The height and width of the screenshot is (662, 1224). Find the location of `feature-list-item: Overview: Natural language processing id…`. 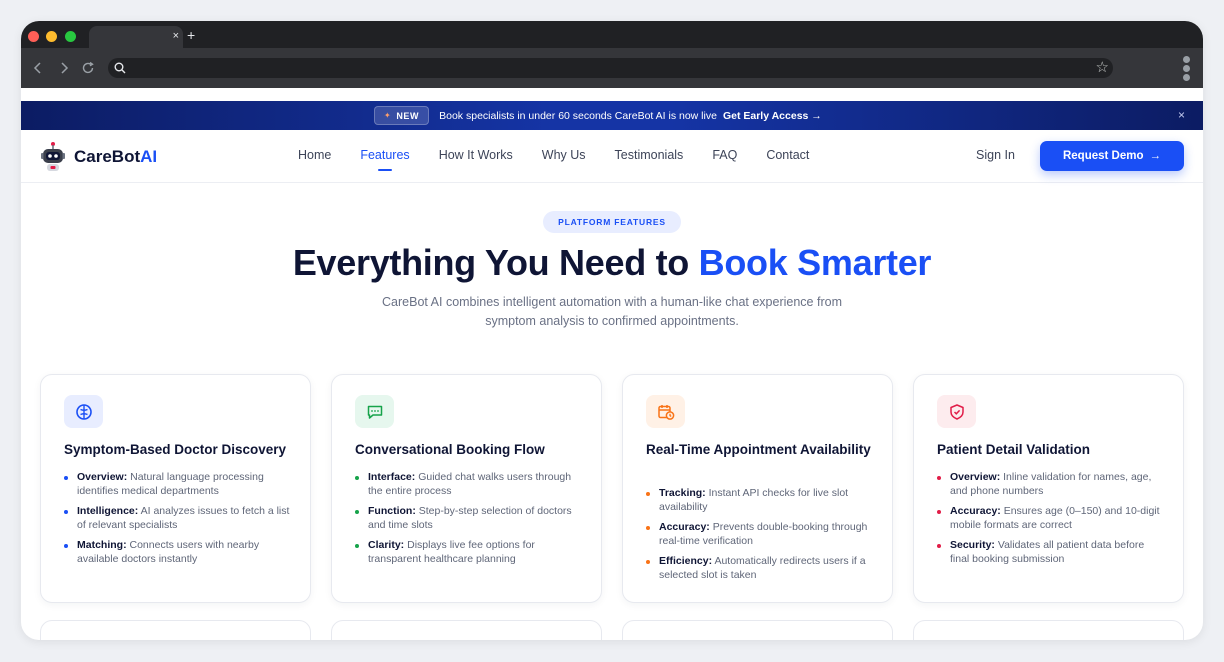

feature-list-item: Overview: Natural language processing id… is located at coordinates (178, 484).